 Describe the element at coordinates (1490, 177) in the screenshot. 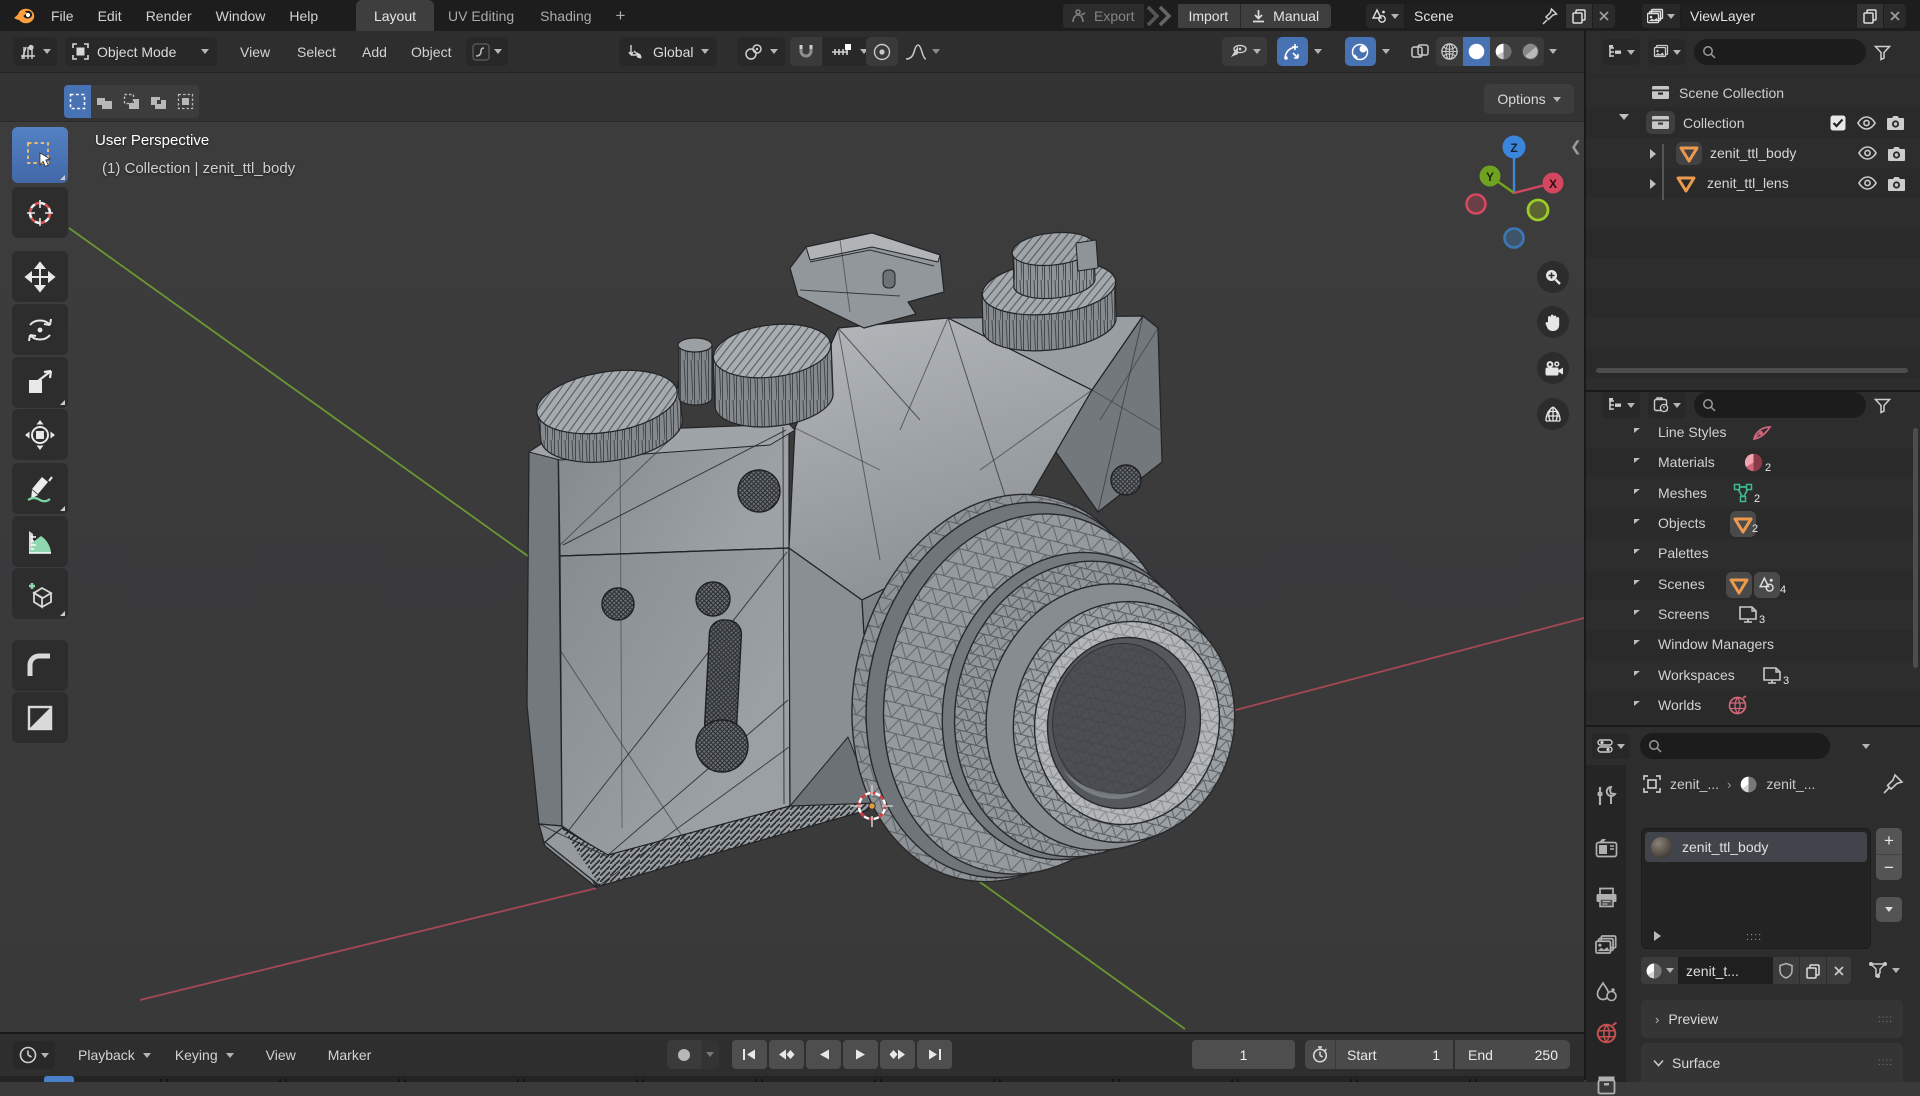

I see `svg-text: Y` at that location.